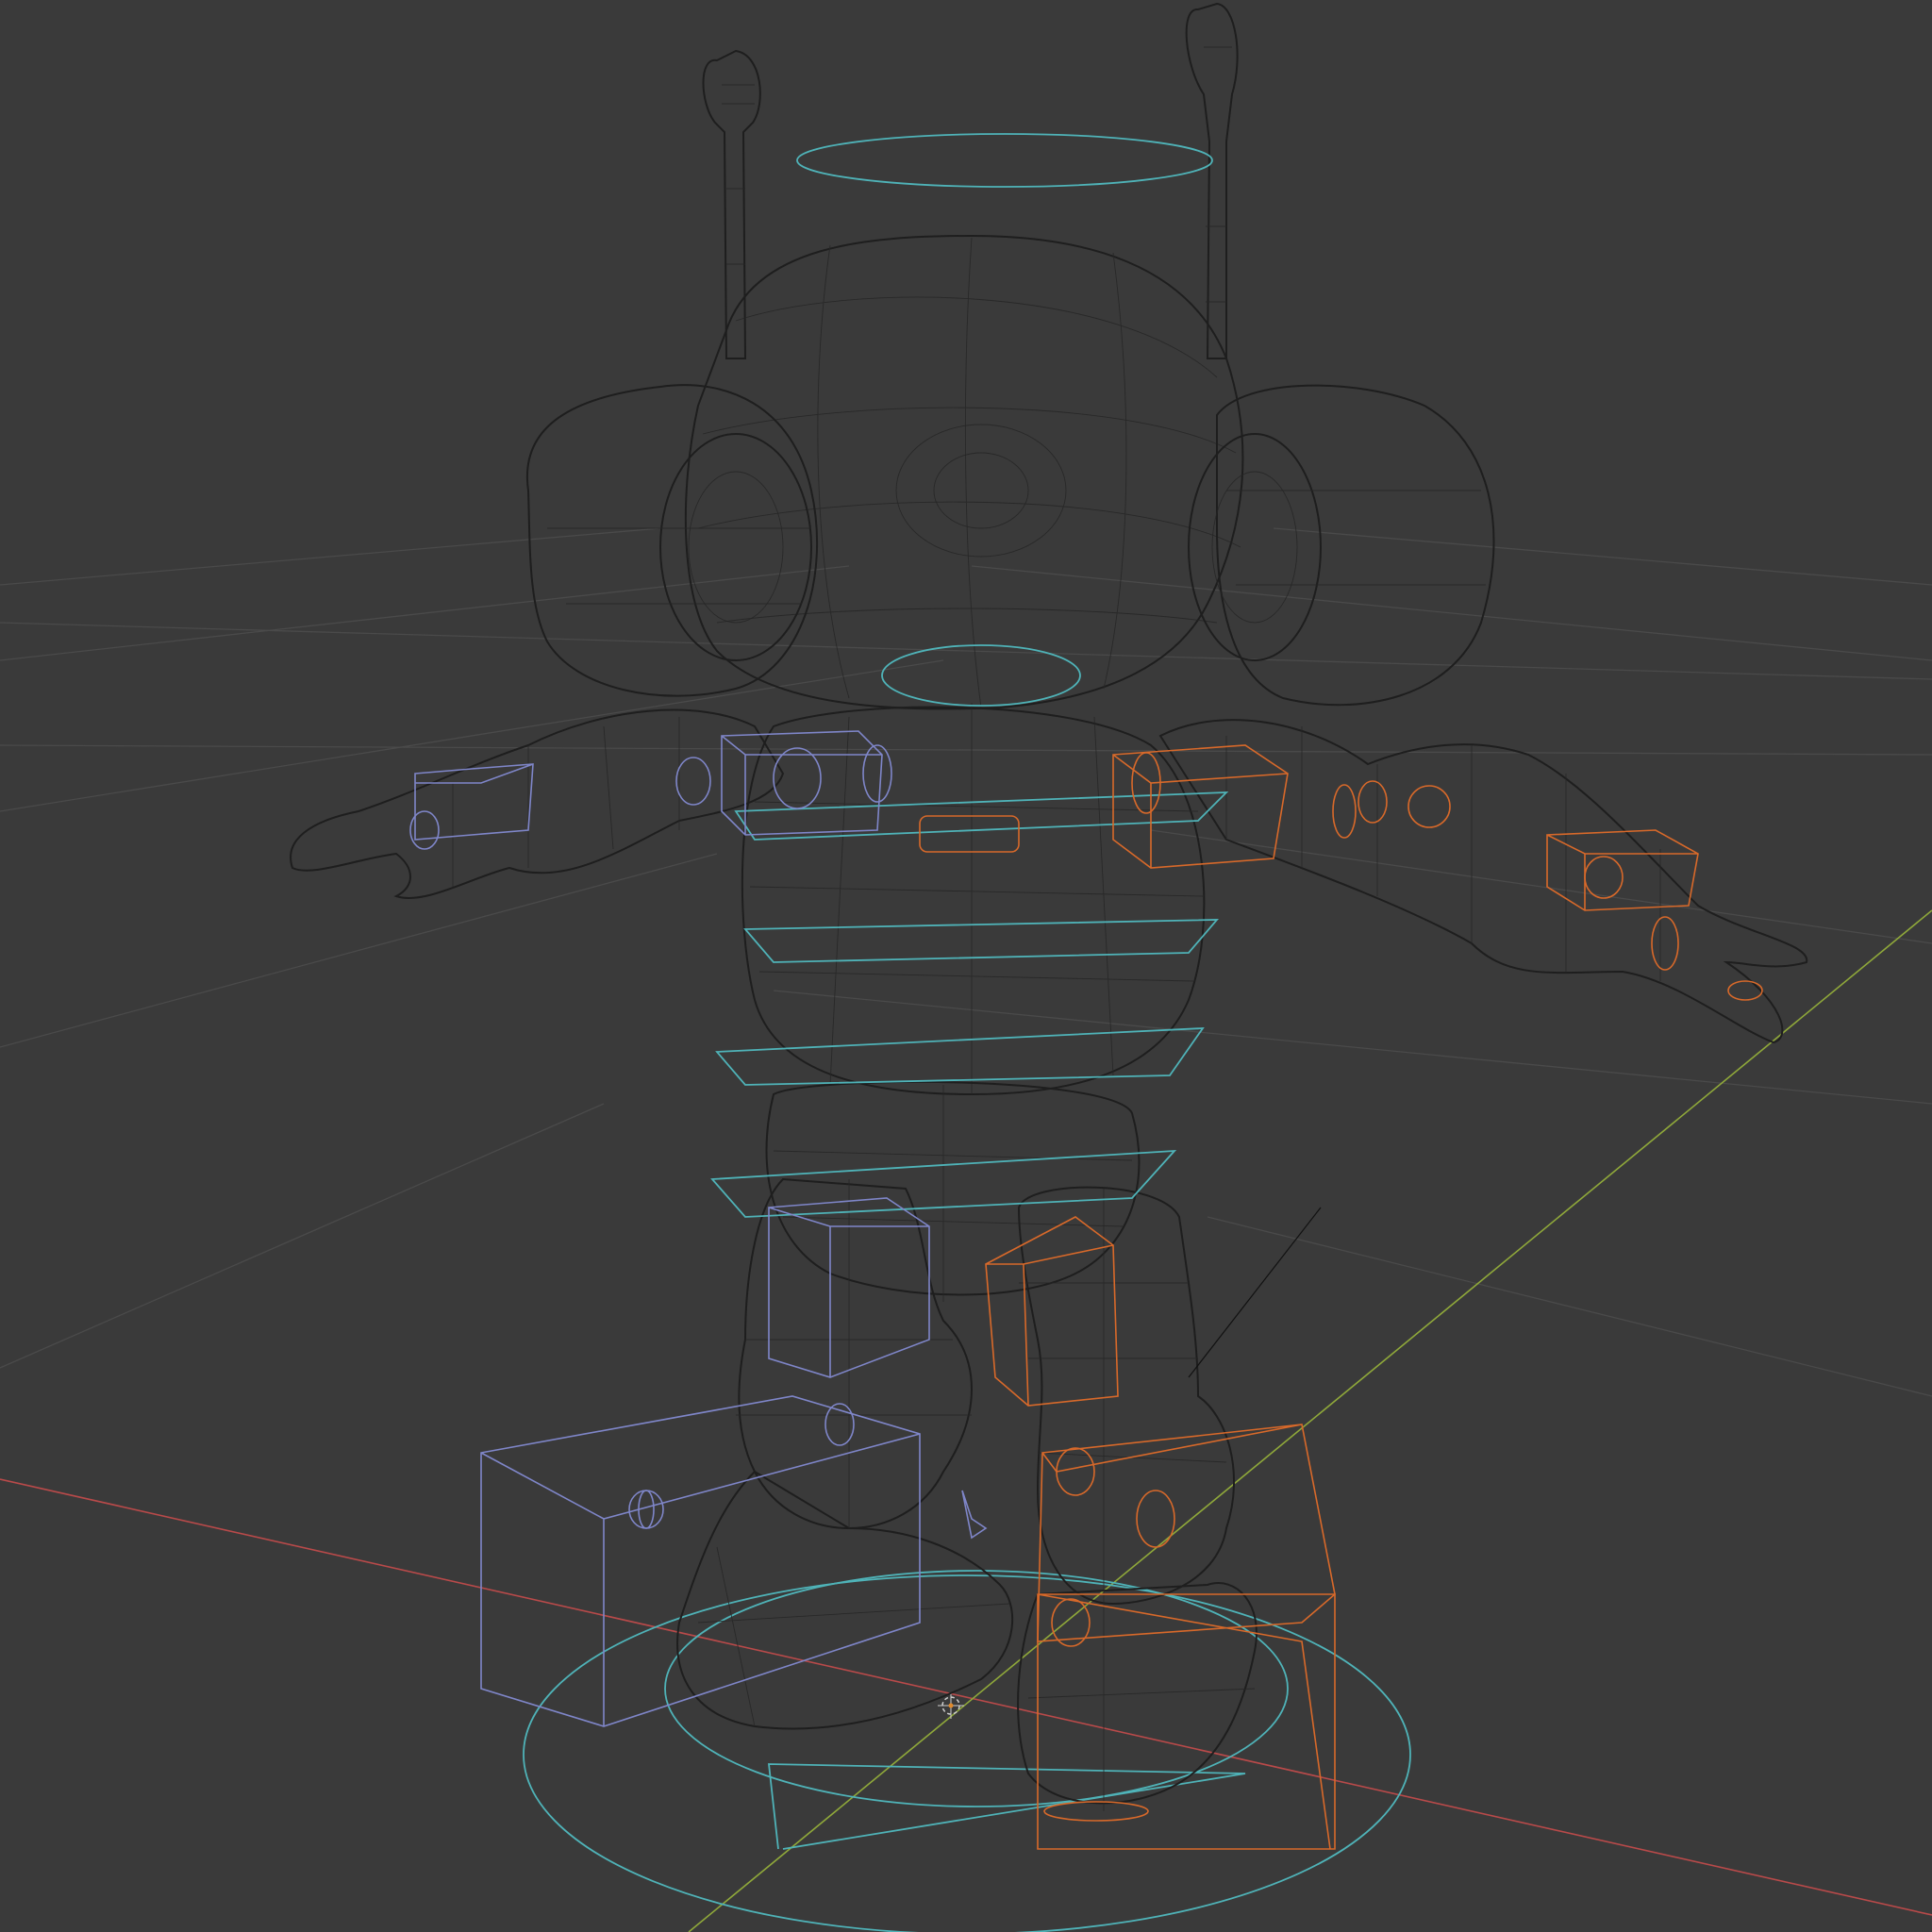  I want to click on ik-pole-line, so click(1255, 1292).